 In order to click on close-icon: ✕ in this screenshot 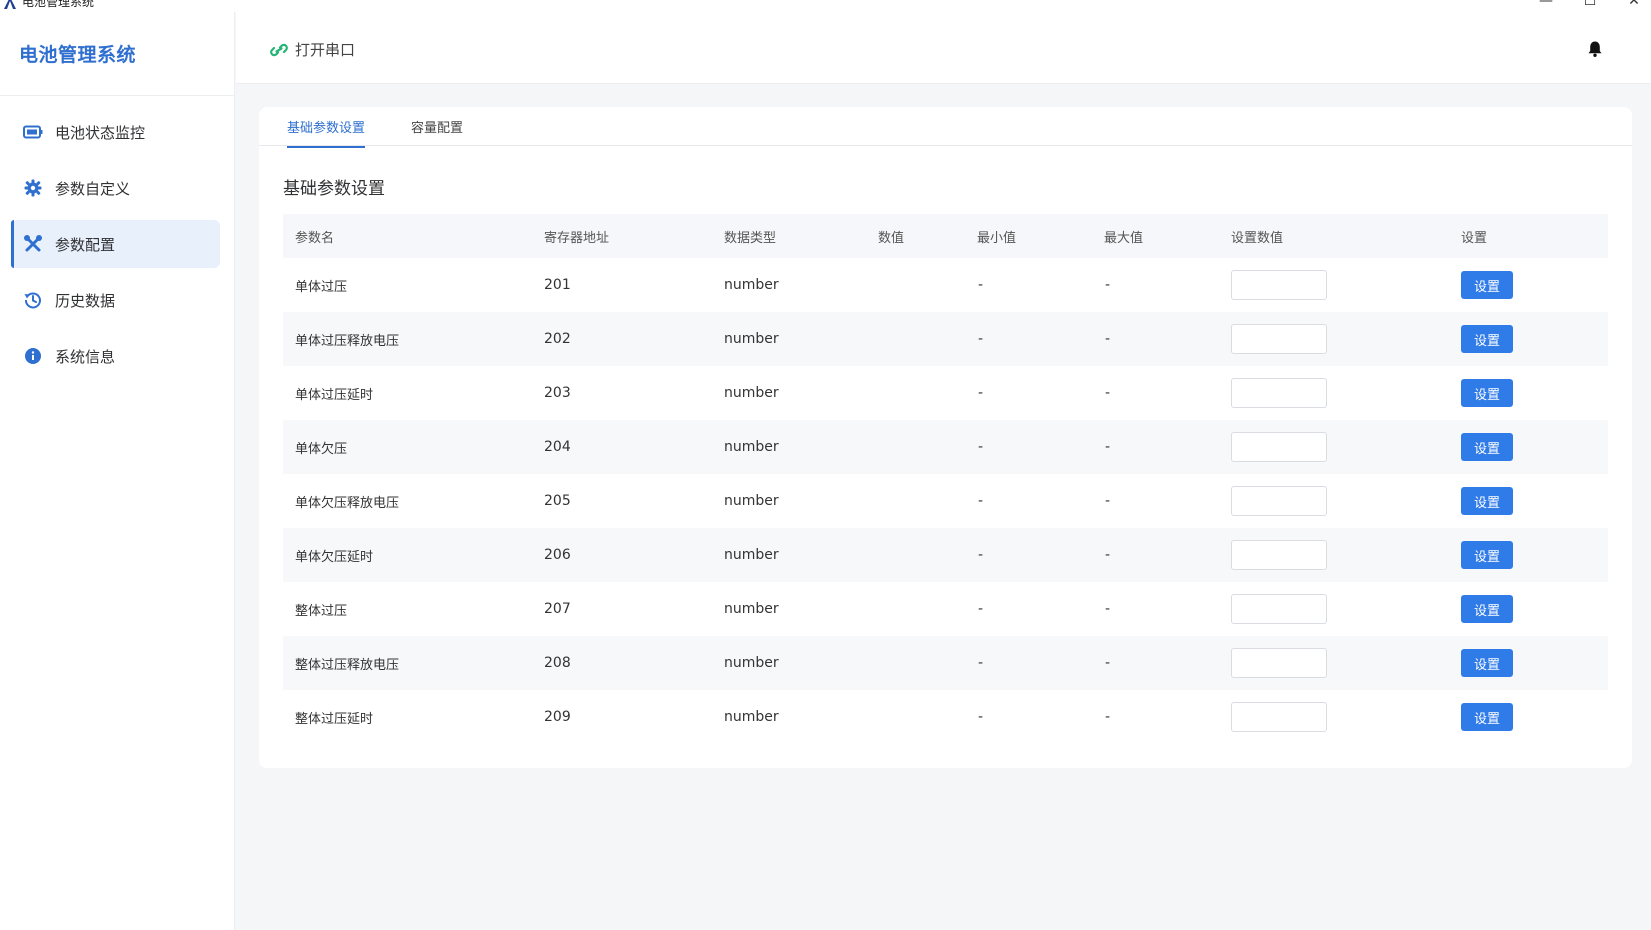, I will do `click(1634, 4)`.